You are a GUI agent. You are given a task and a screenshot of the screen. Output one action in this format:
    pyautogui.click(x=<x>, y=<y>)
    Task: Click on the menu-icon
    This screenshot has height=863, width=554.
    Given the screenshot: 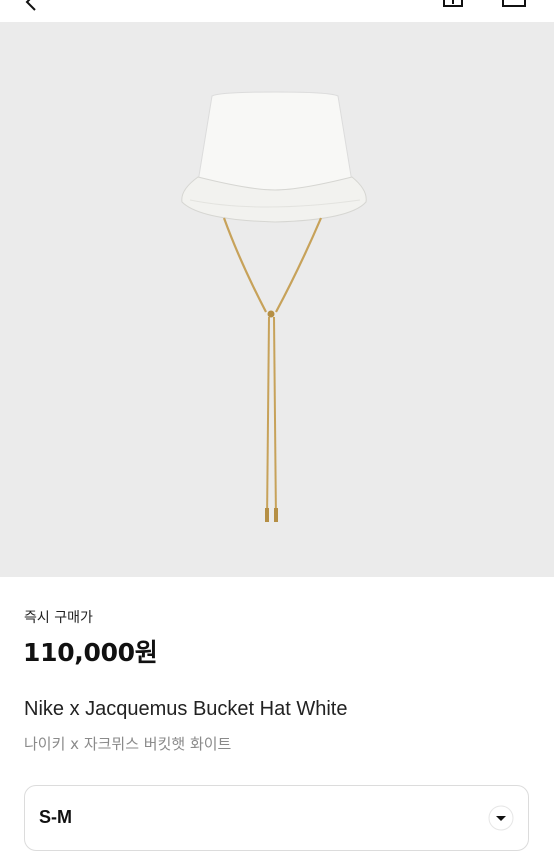 What is the action you would take?
    pyautogui.click(x=514, y=4)
    